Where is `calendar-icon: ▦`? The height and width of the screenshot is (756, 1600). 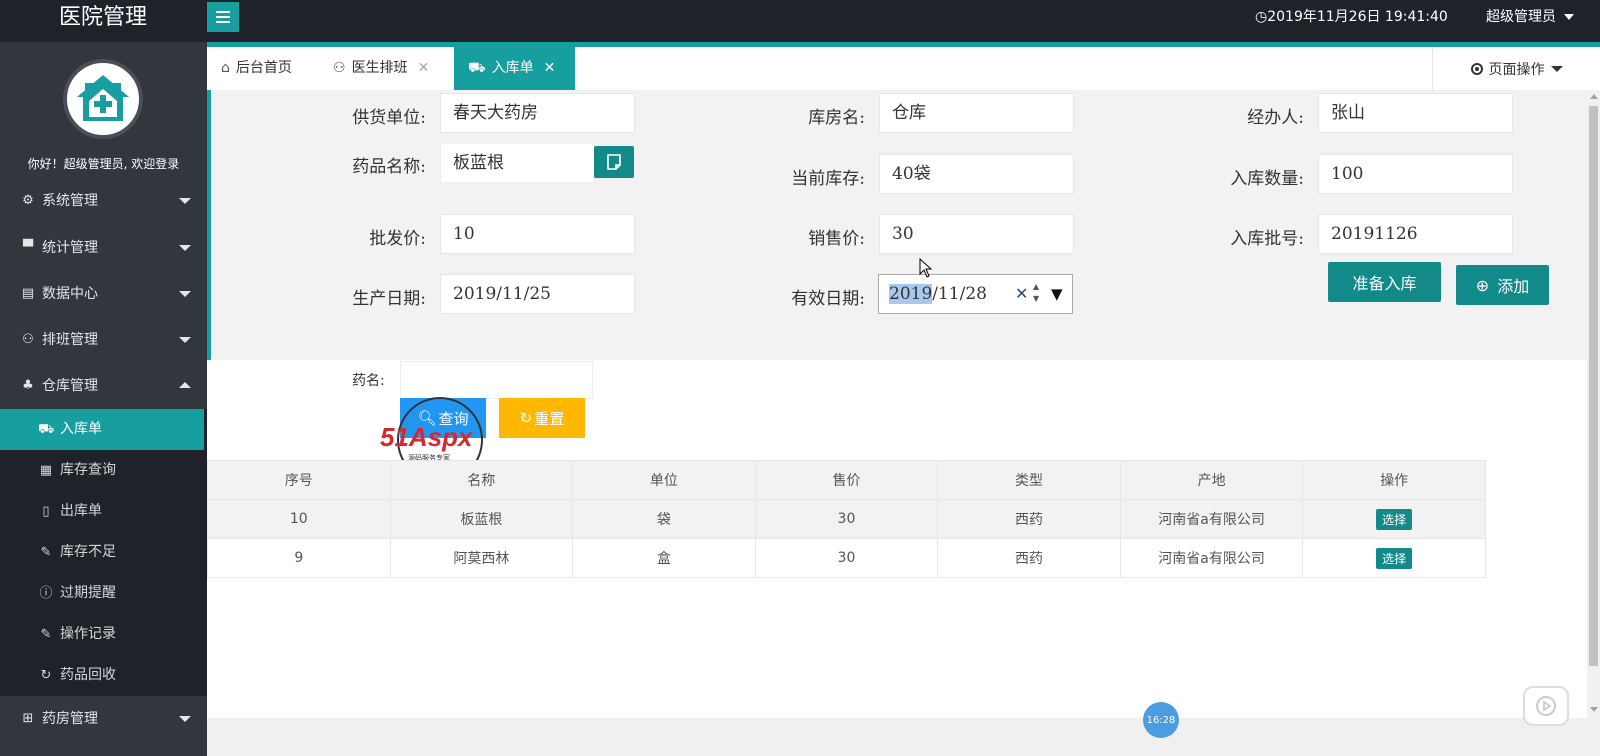 calendar-icon: ▦ is located at coordinates (46, 470).